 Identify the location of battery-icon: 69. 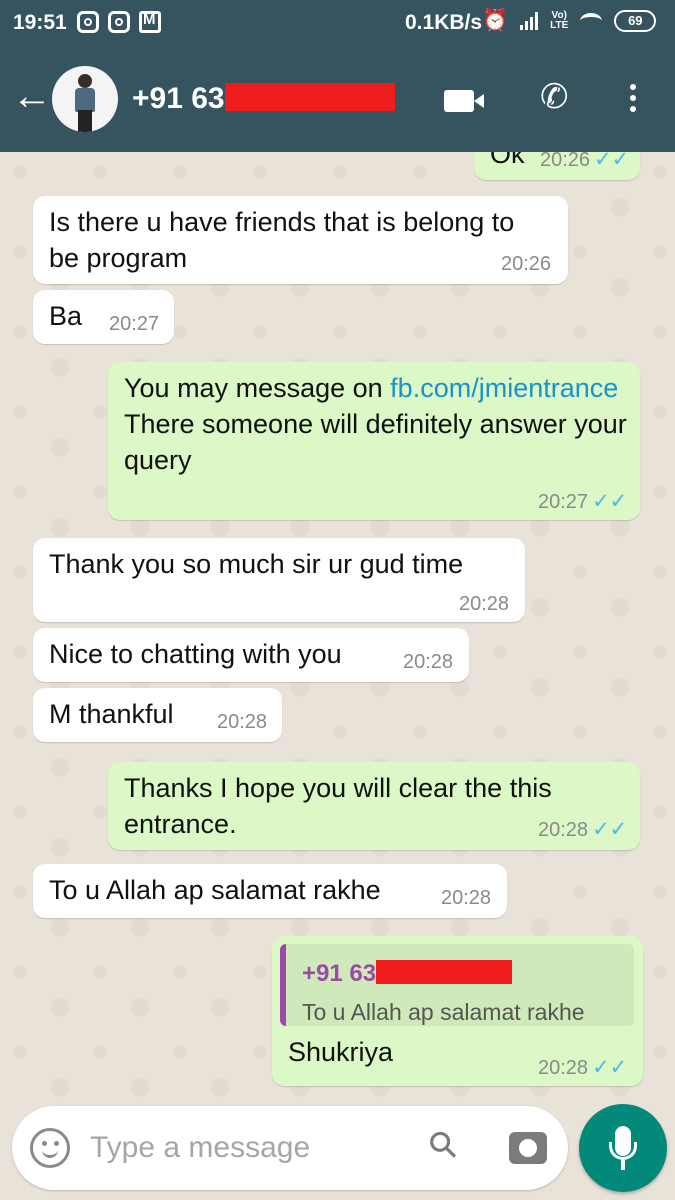
(635, 21).